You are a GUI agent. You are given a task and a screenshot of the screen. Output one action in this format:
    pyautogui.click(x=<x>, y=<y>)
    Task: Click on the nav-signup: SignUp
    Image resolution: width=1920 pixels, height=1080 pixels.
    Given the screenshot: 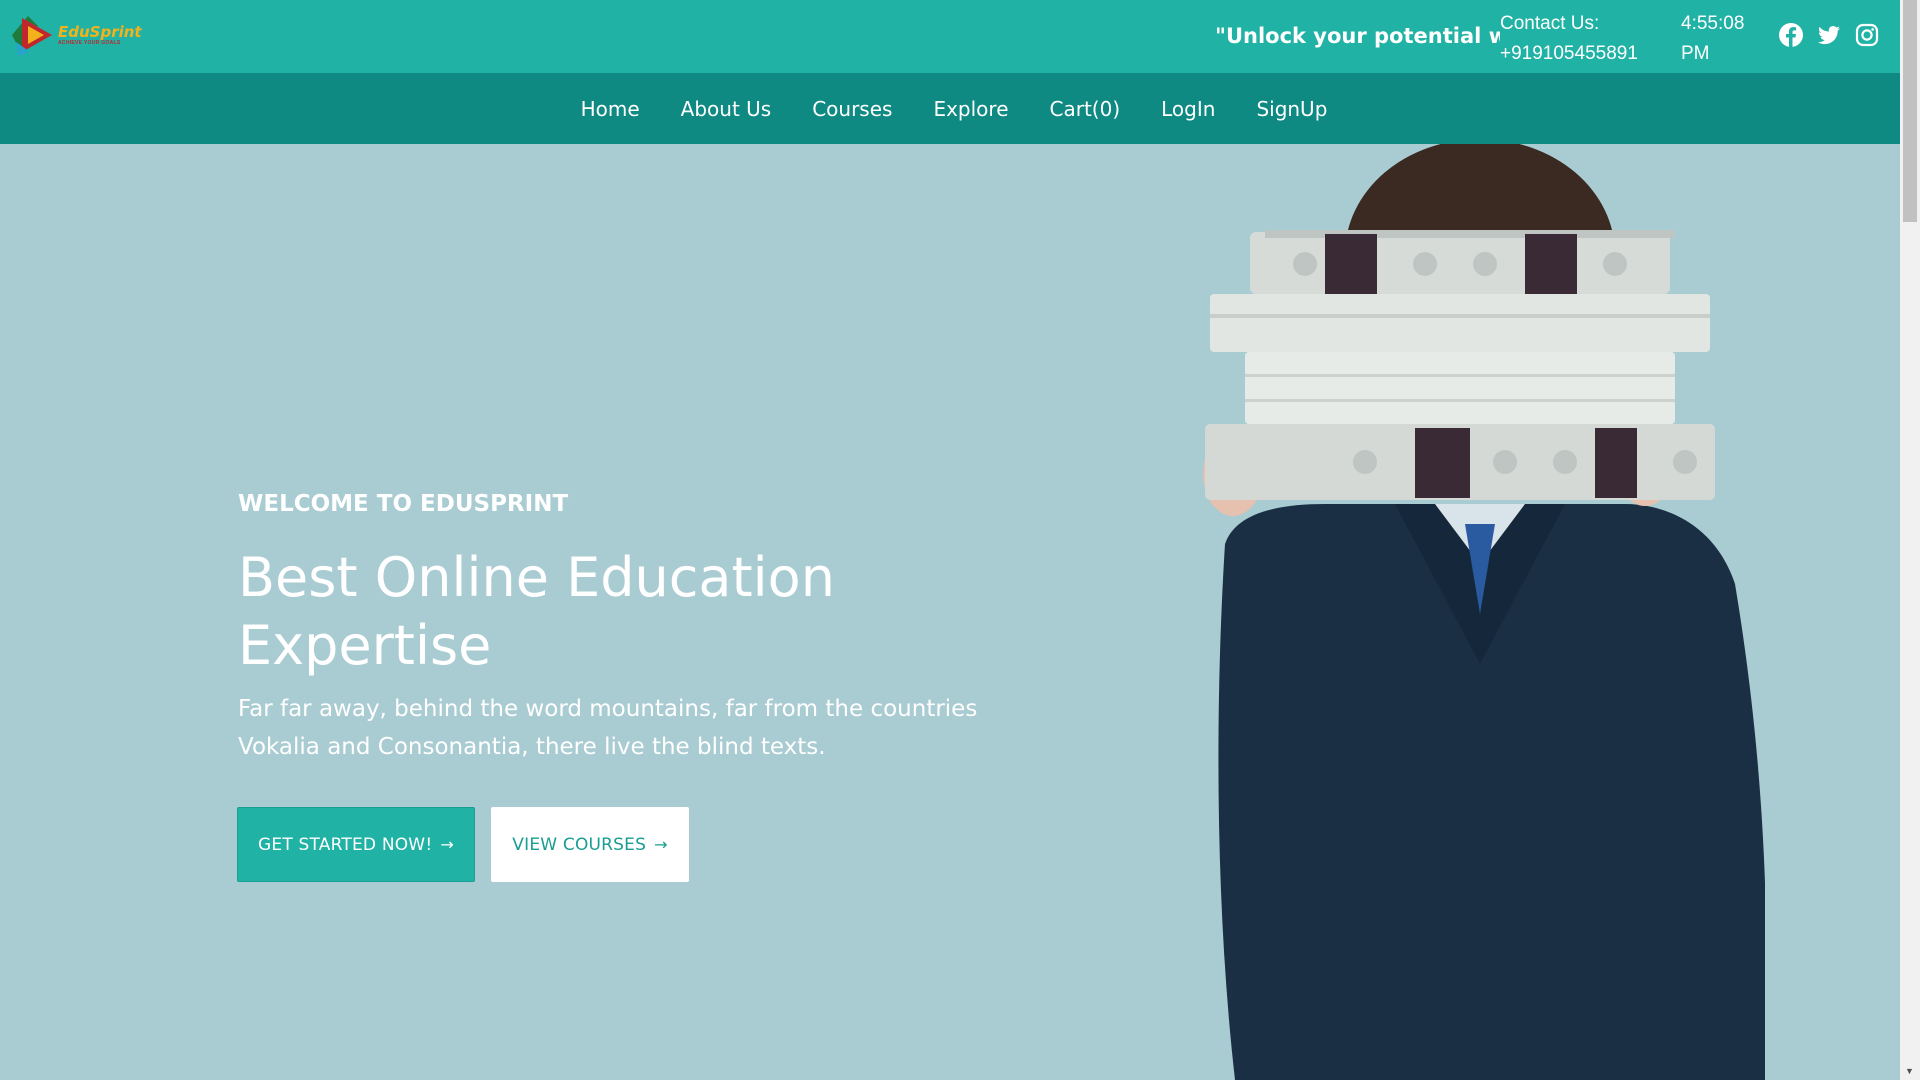 What is the action you would take?
    pyautogui.click(x=1291, y=109)
    